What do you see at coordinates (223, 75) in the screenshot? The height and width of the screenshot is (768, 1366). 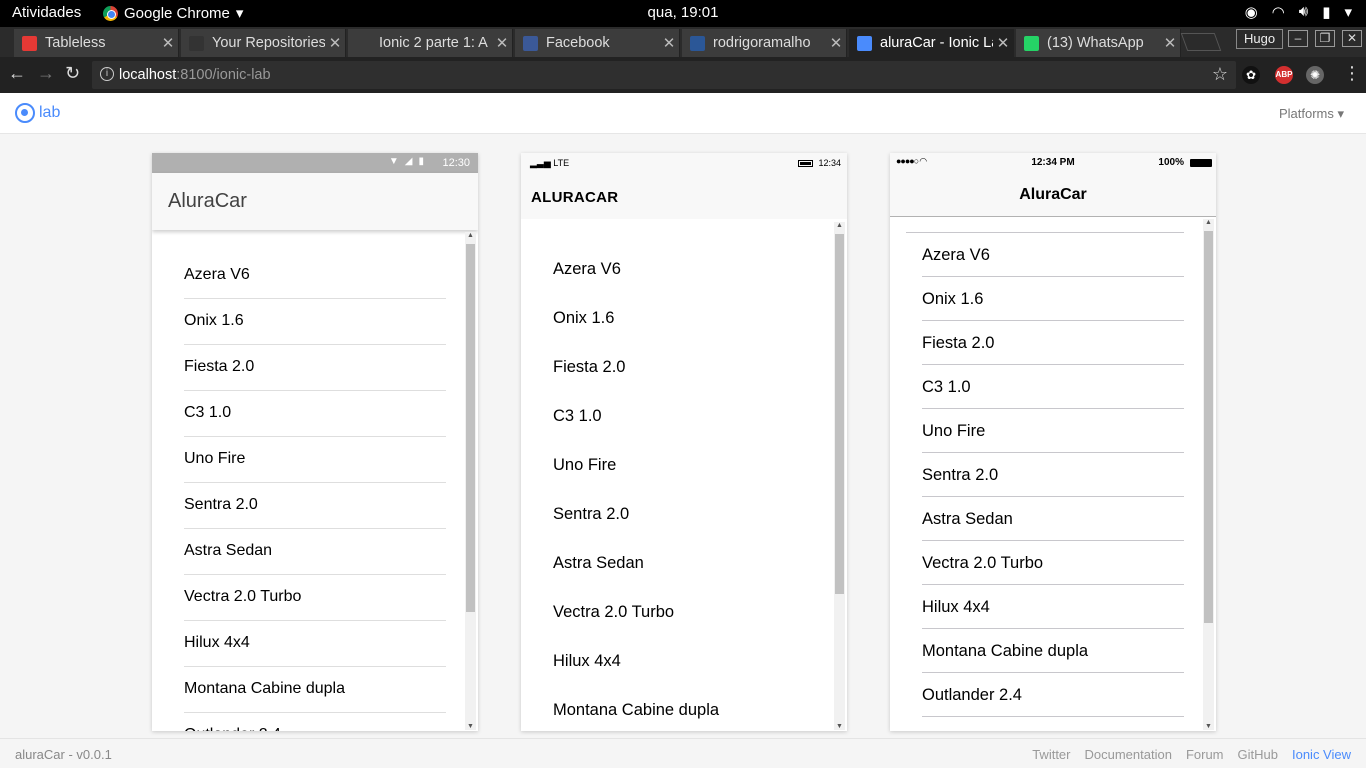 I see `url-path: :8100/ionic-lab` at bounding box center [223, 75].